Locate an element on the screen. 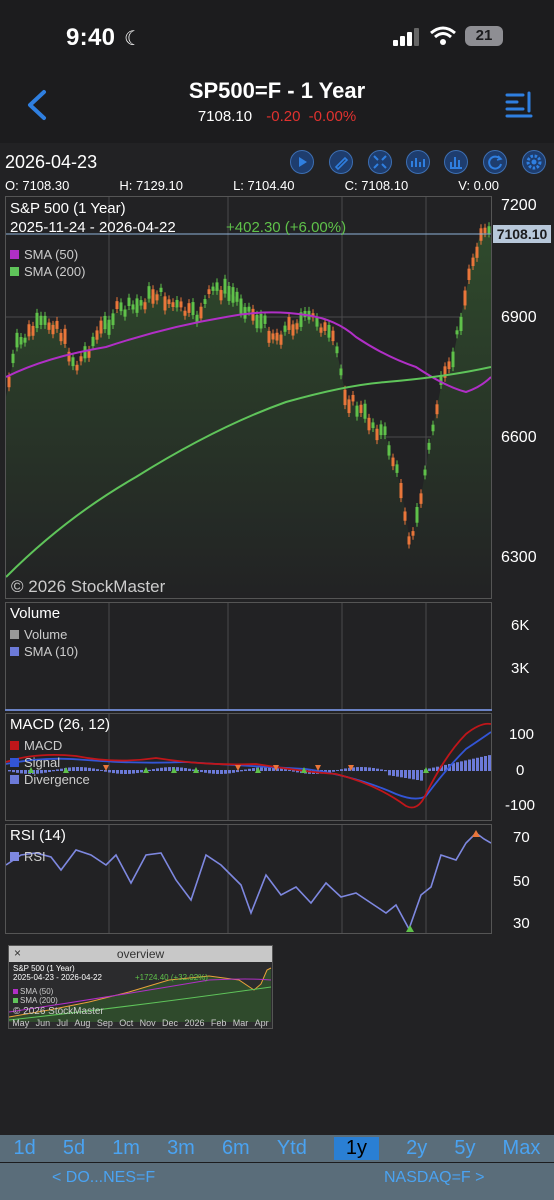  overview-header: × overview is located at coordinates (140, 954).